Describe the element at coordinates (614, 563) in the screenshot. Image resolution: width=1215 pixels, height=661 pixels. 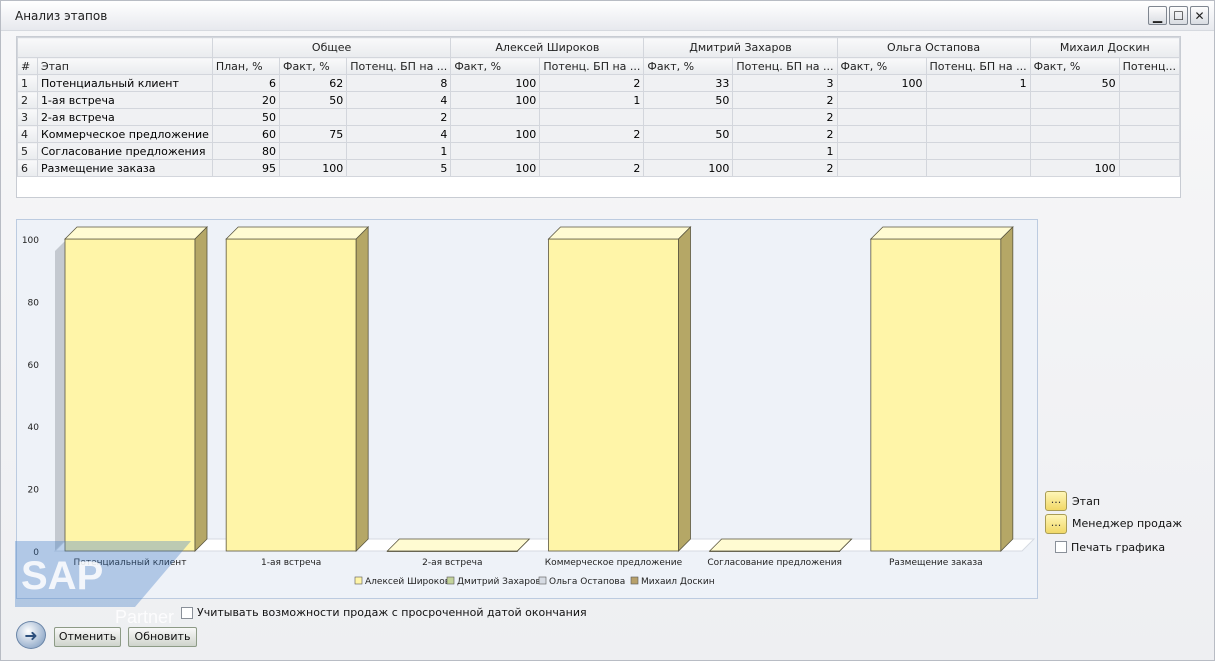
I see `x-tick-label: Коммерческое предложение` at that location.